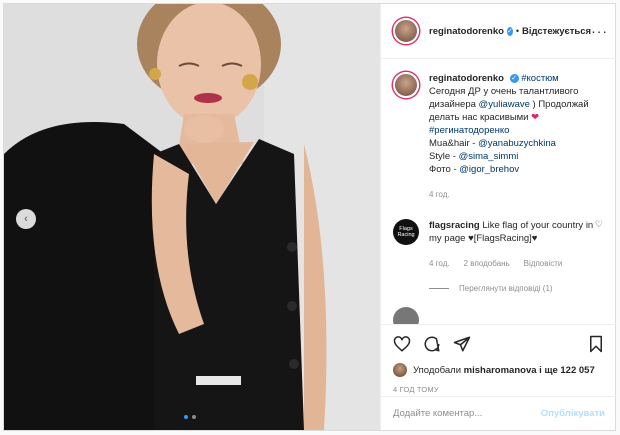 The height and width of the screenshot is (435, 620). I want to click on comment-like-heart-icon: ♡, so click(599, 224).